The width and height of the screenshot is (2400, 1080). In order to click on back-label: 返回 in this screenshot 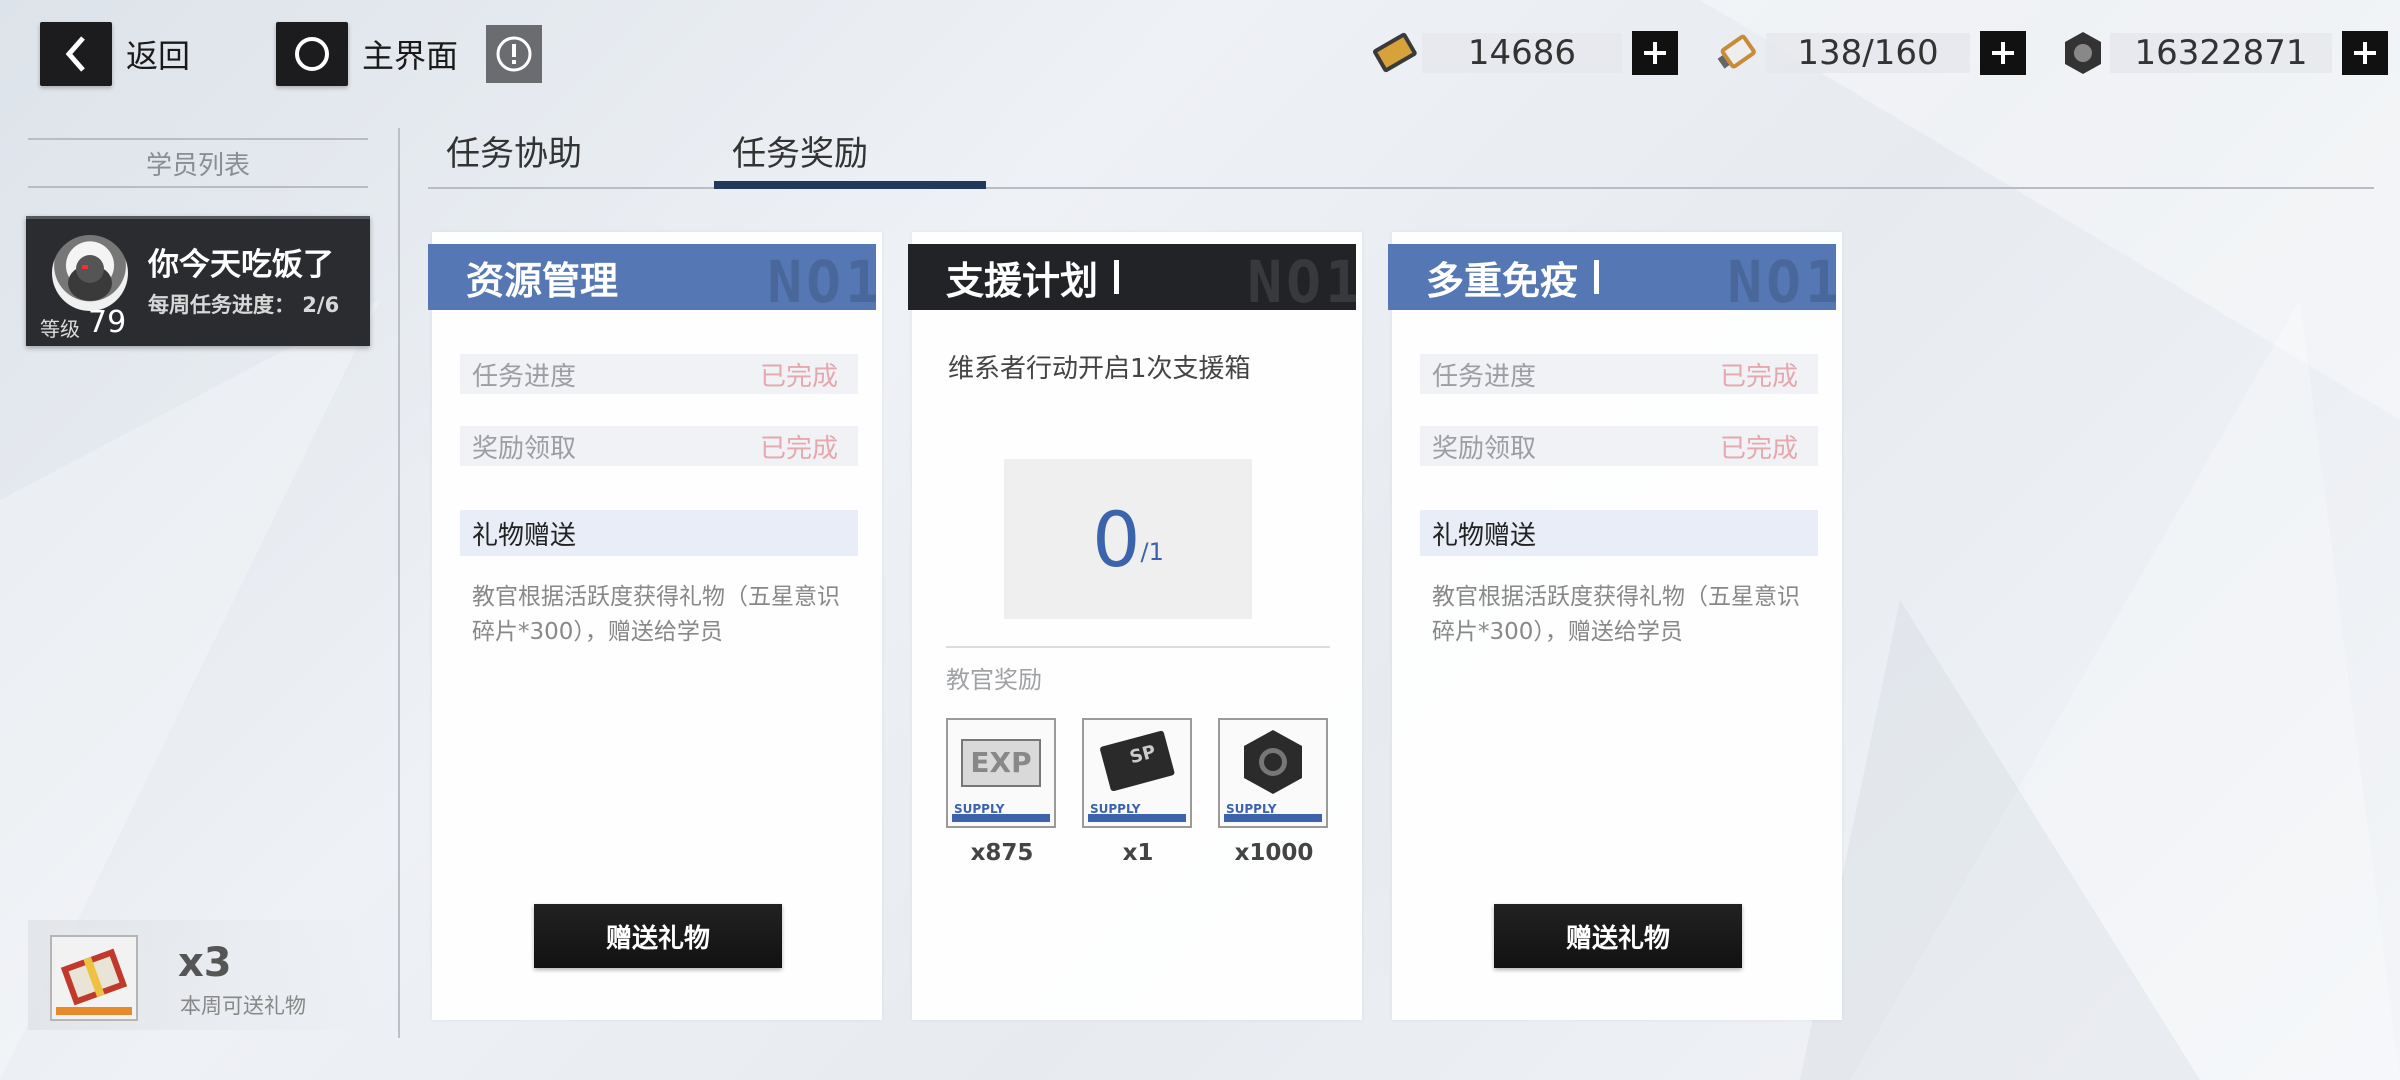, I will do `click(158, 56)`.